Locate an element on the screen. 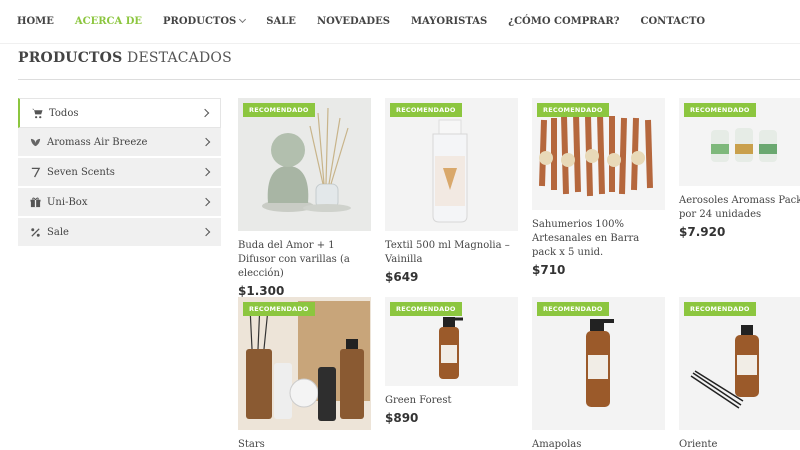 This screenshot has height=450, width=800. product-name: Stars is located at coordinates (304, 444).